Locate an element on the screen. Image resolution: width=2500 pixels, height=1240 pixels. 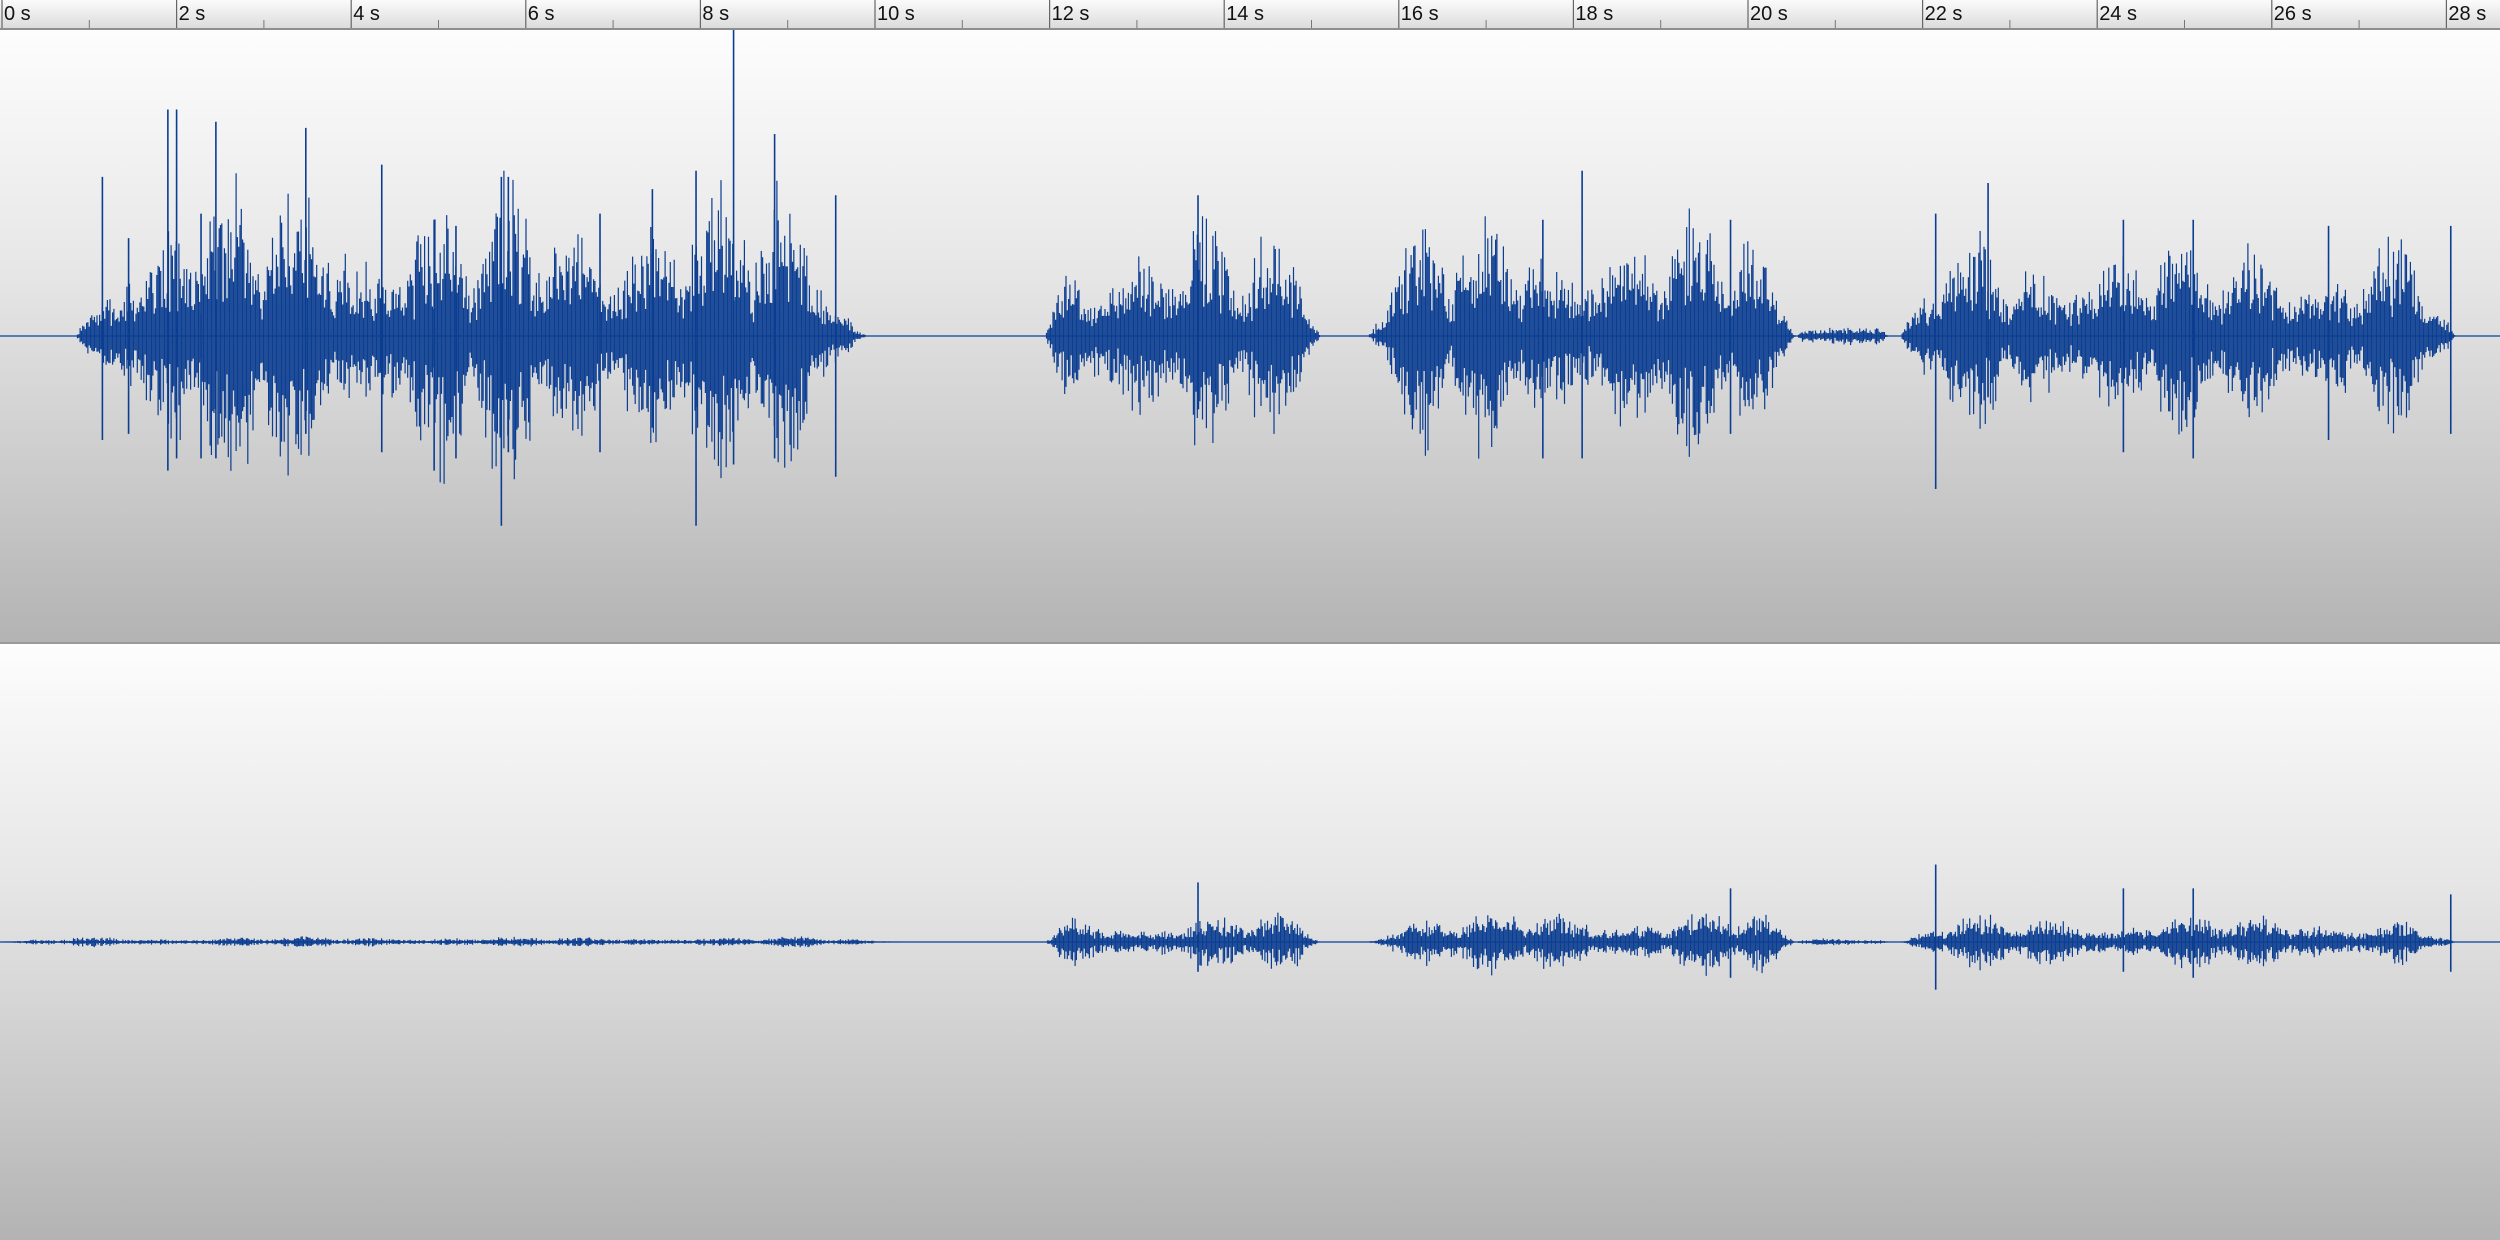
ruler-tick-label: 14 s is located at coordinates (1245, 14).